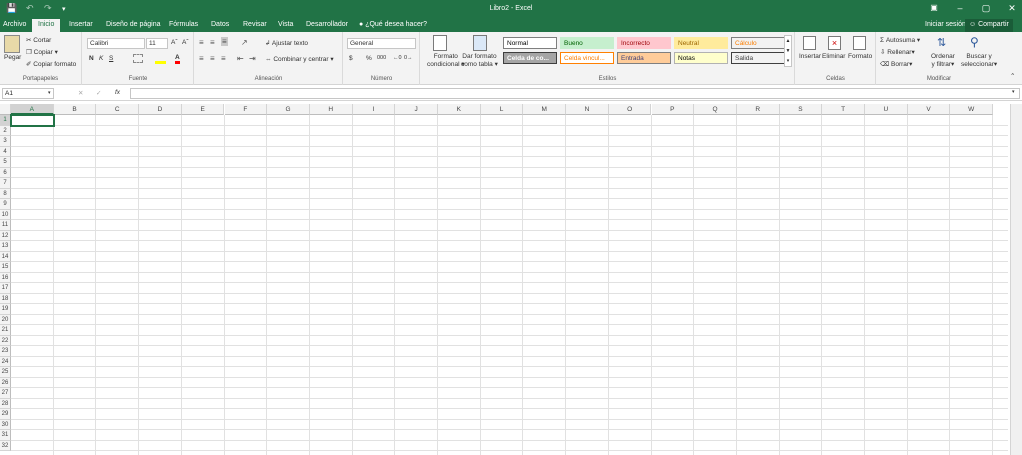 Image resolution: width=1022 pixels, height=455 pixels. Describe the element at coordinates (860, 56) in the screenshot. I see `formato-button: Formato` at that location.